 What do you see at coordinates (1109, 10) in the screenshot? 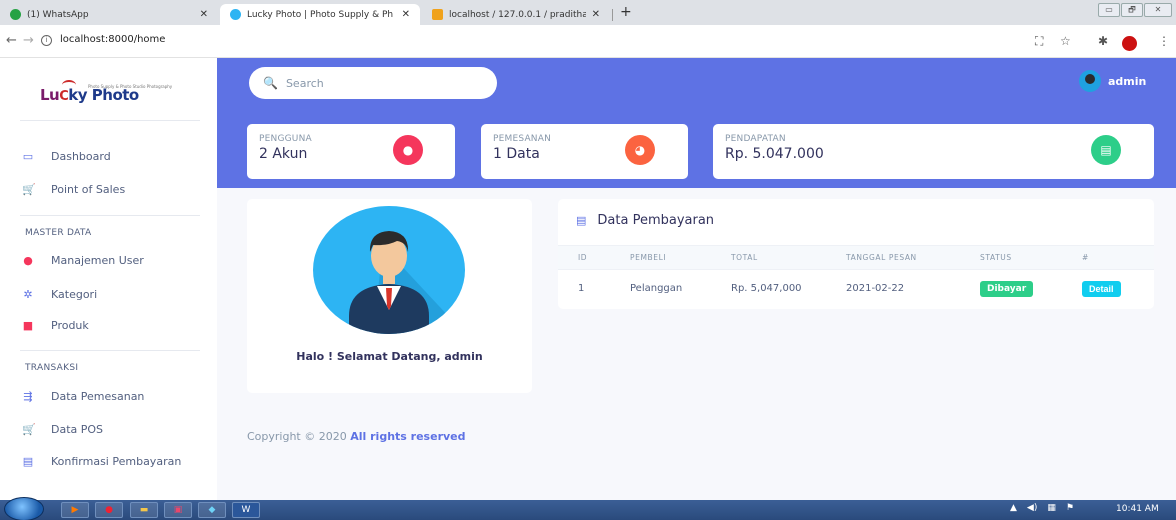
I see `minimize-button: ▭` at bounding box center [1109, 10].